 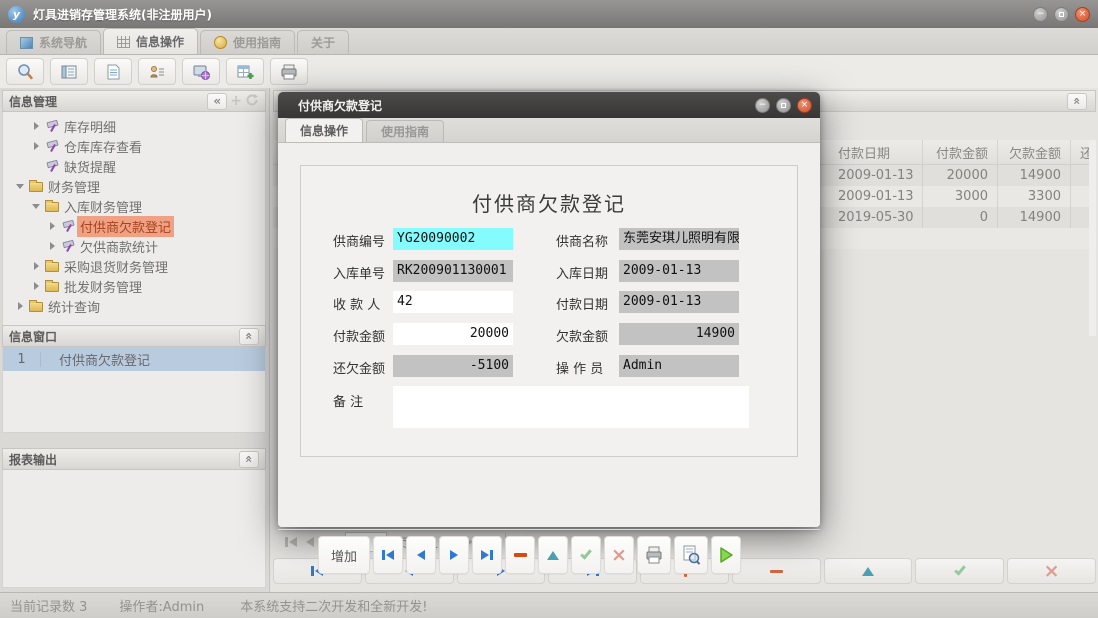 What do you see at coordinates (324, 130) in the screenshot?
I see `dialog-tab-info-operations: 信息操作` at bounding box center [324, 130].